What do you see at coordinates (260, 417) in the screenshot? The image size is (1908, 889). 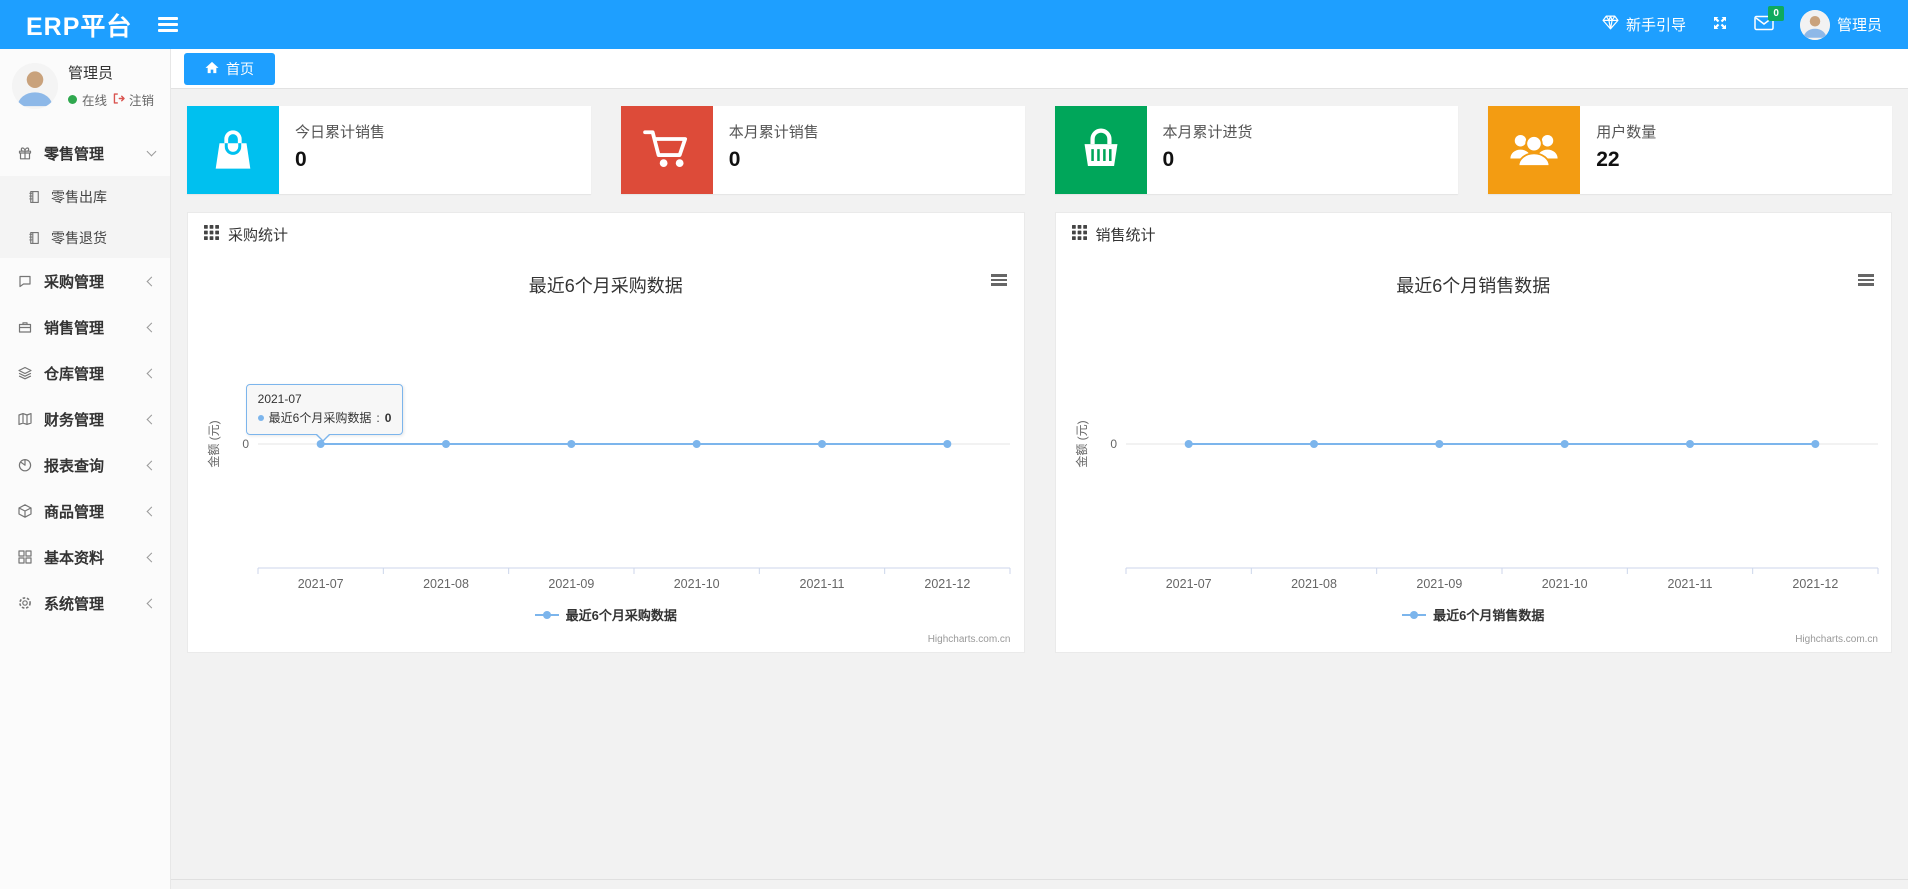 I see `tooltip-series-dot` at bounding box center [260, 417].